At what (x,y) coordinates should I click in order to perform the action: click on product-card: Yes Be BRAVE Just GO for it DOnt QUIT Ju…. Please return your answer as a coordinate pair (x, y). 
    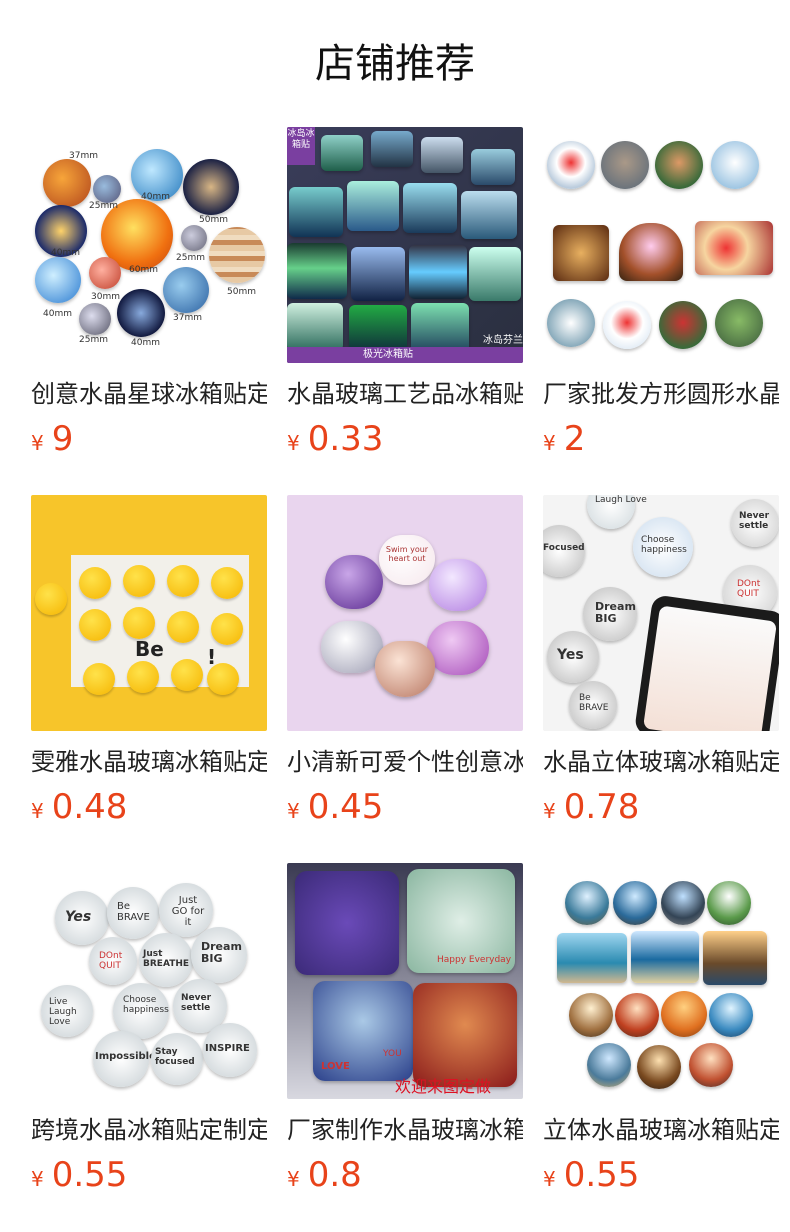
    Looking at the image, I should click on (149, 1028).